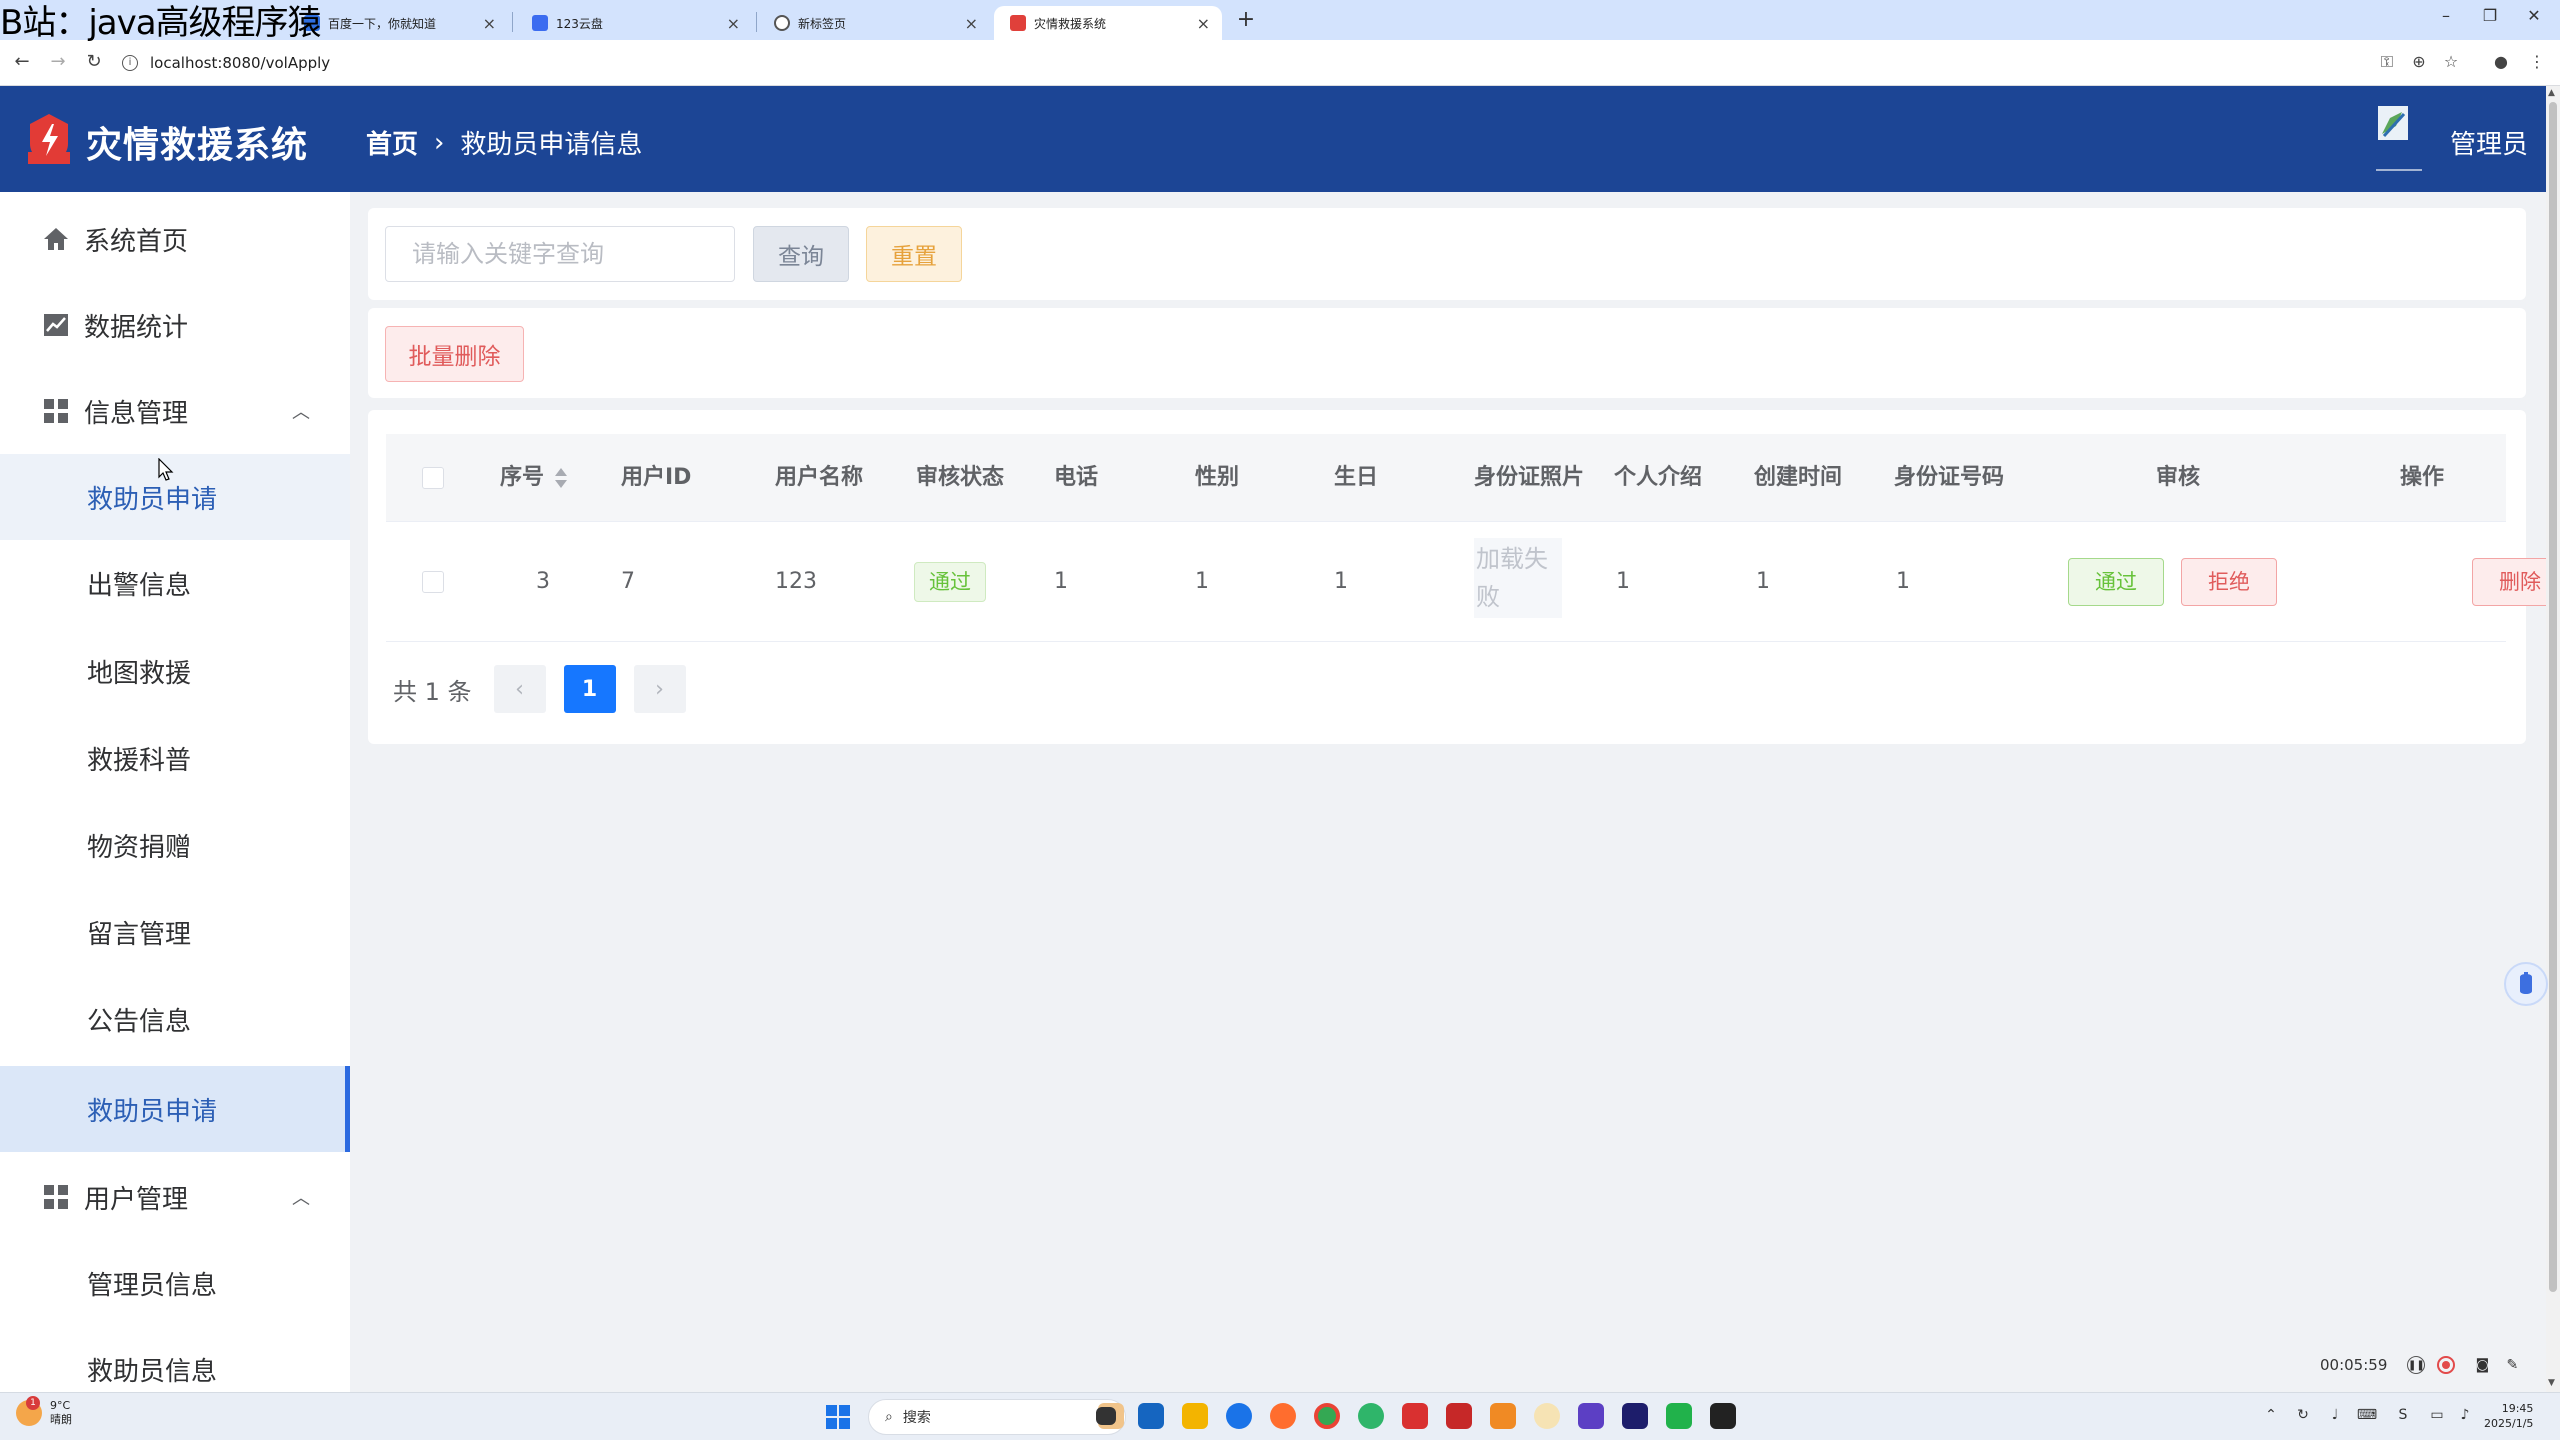 The width and height of the screenshot is (2560, 1440). Describe the element at coordinates (2490, 15) in the screenshot. I see `restore-button: ❐` at that location.